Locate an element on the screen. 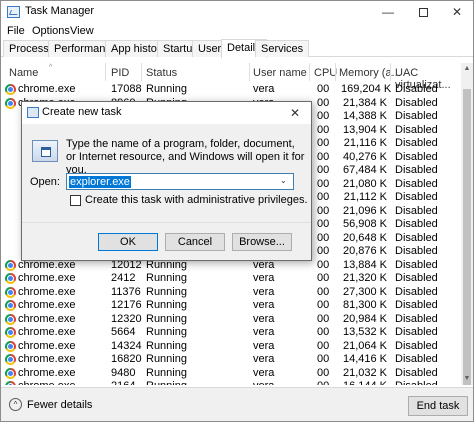 The height and width of the screenshot is (422, 474). dialog-close-button: ✕ is located at coordinates (295, 113).